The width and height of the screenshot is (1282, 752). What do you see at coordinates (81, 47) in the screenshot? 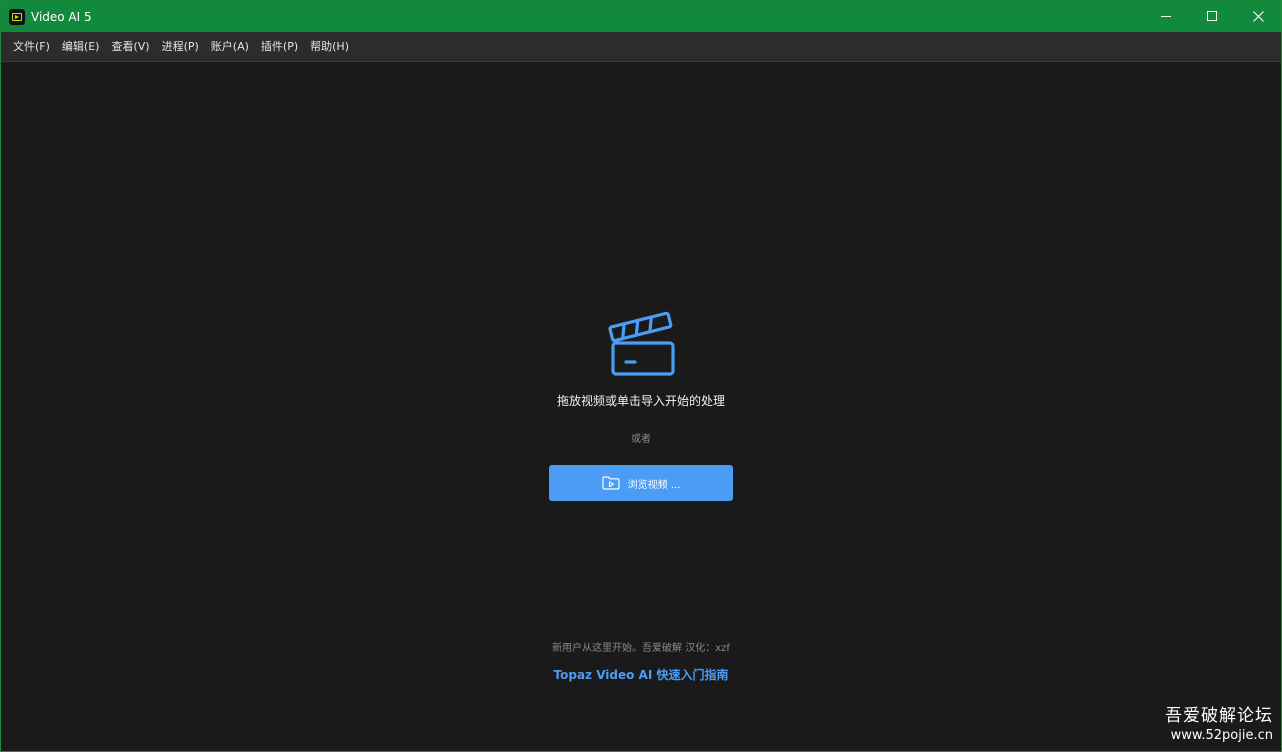
I see `menu-edit: 编辑(E)` at bounding box center [81, 47].